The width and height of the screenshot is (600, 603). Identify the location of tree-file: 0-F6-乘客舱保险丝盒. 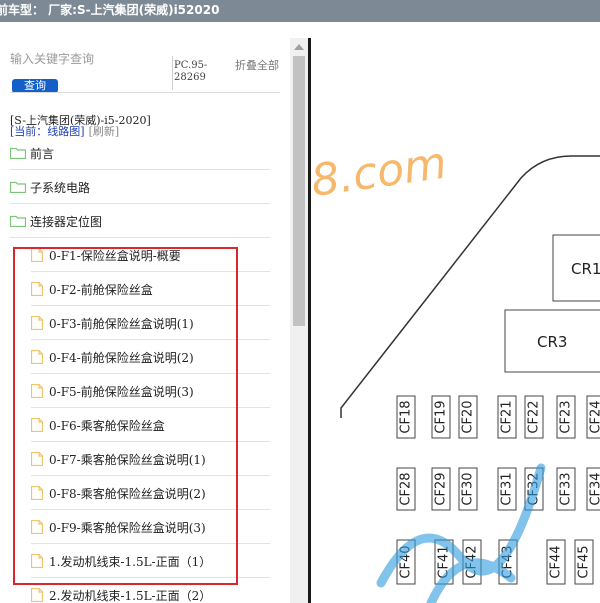
(97, 425).